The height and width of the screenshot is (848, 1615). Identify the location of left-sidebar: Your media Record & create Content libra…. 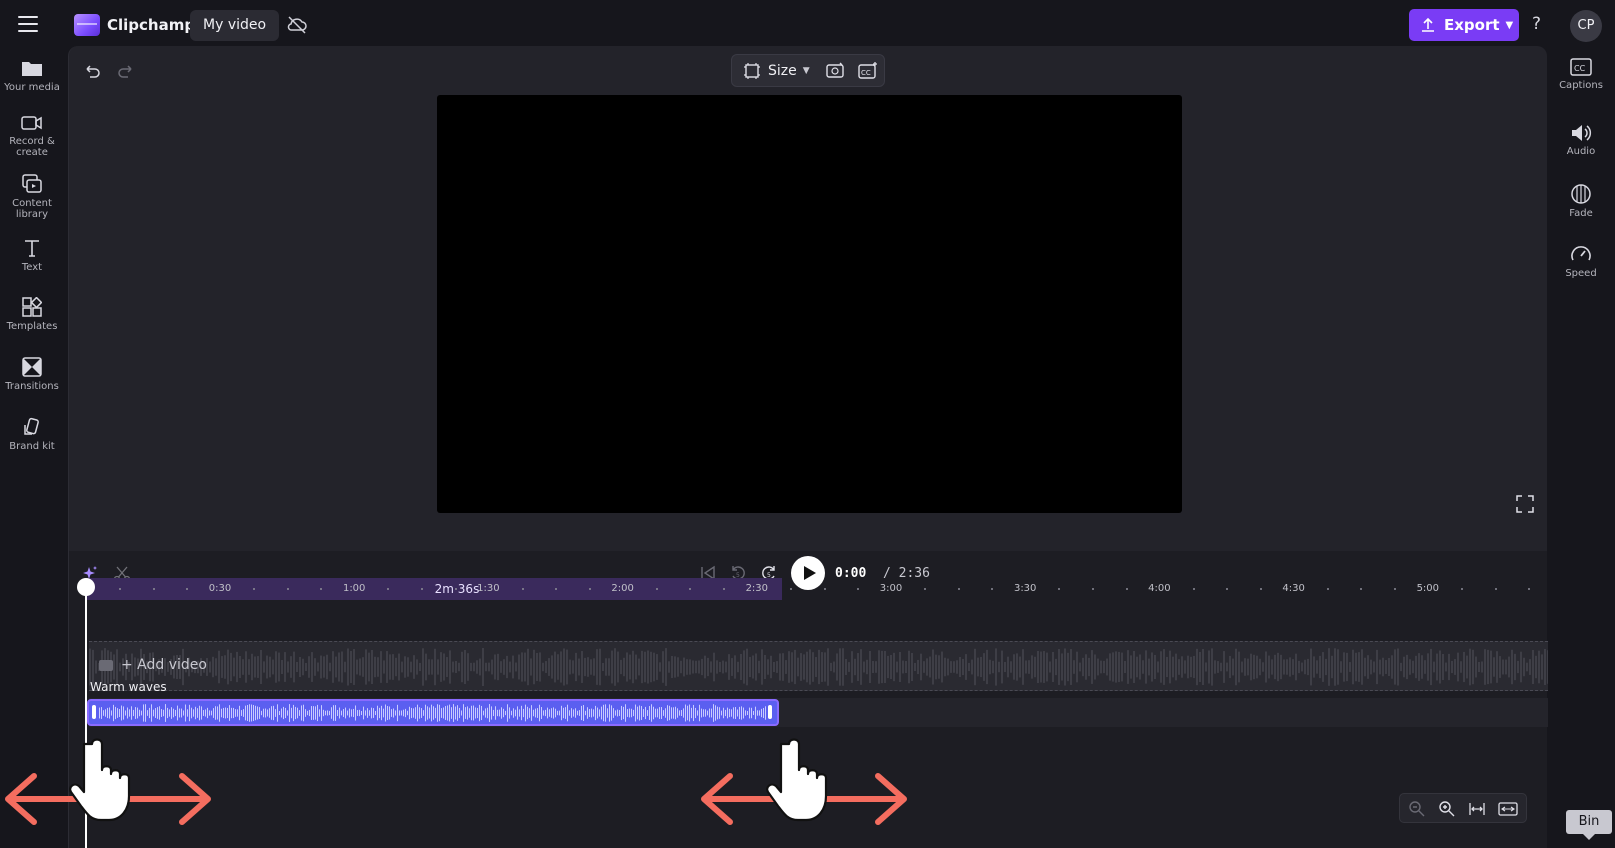
(34, 449).